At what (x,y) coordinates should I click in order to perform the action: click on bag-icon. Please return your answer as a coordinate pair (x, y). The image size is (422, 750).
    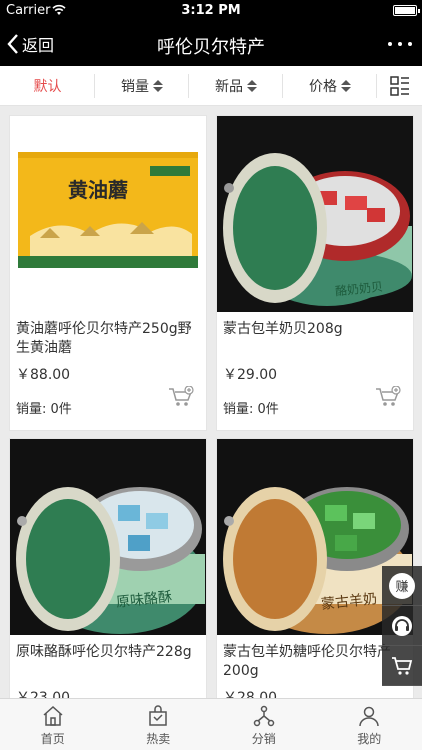
    Looking at the image, I should click on (158, 715).